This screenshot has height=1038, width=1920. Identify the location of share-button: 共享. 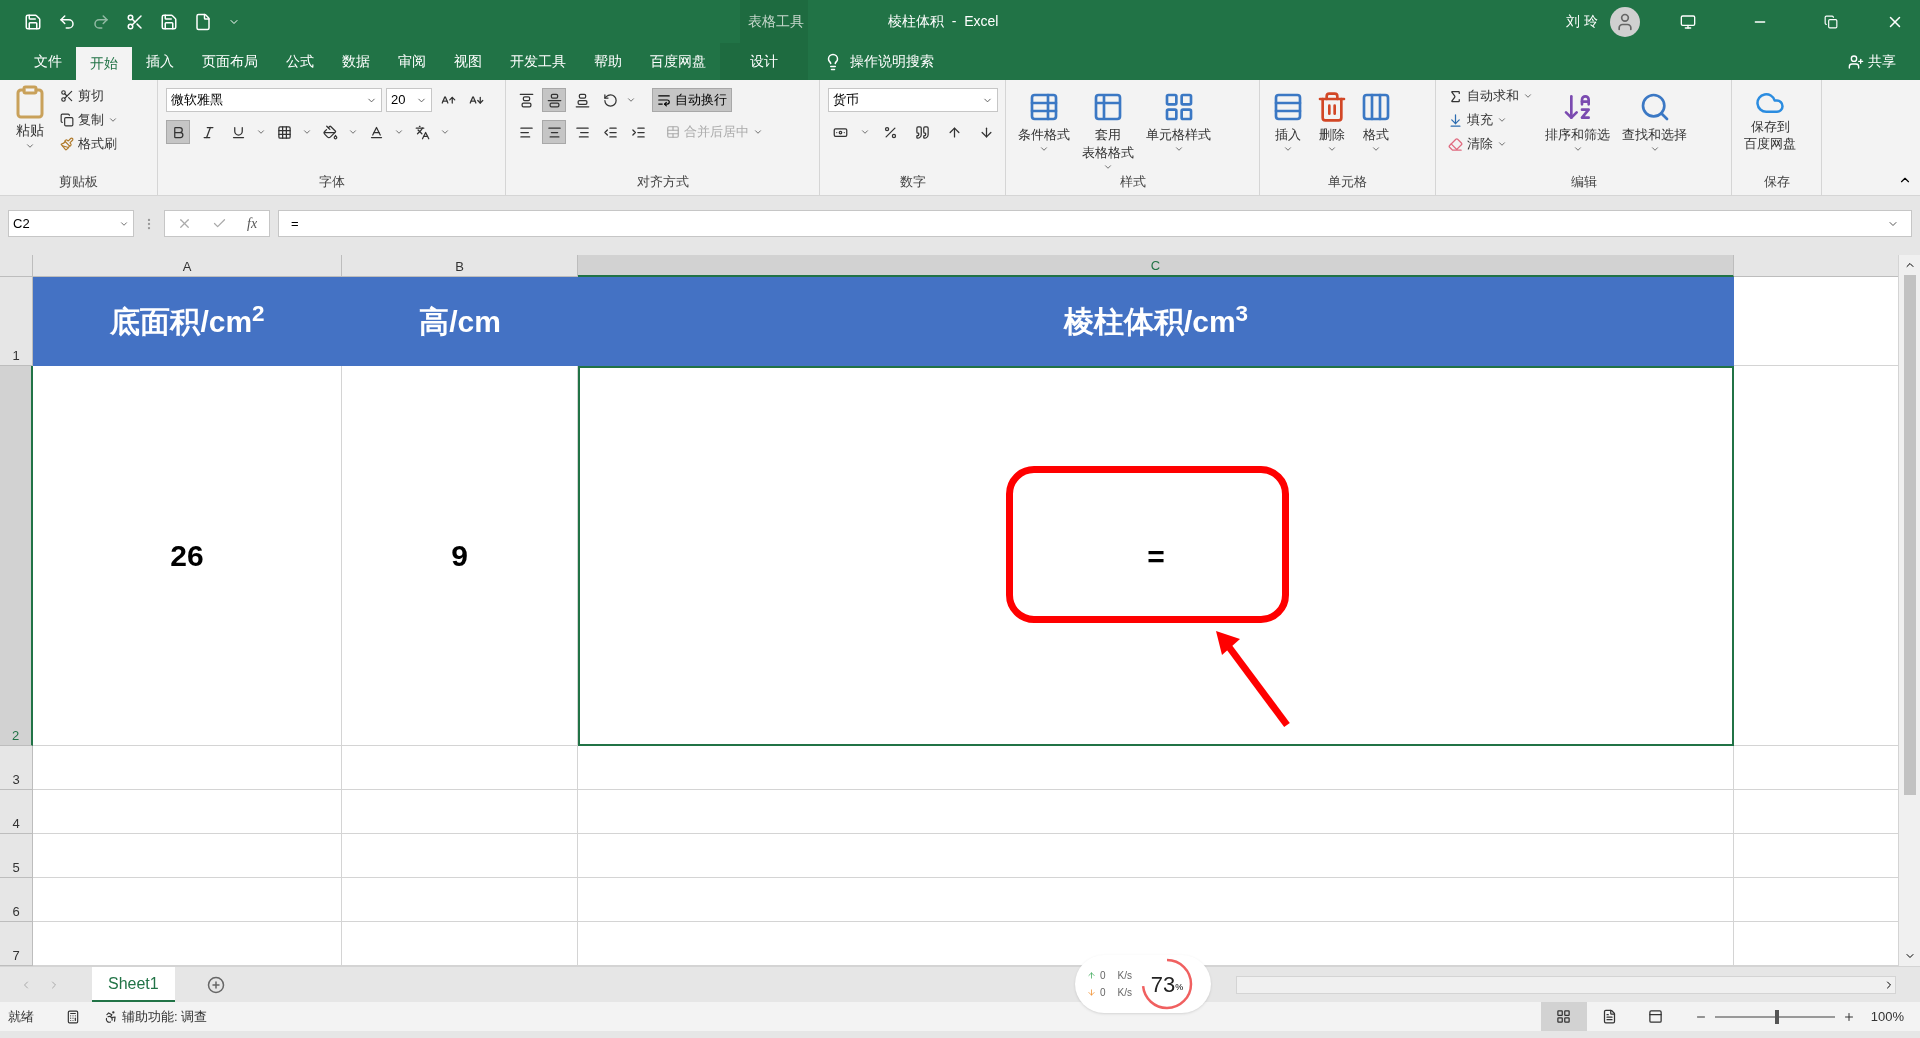
(1872, 61).